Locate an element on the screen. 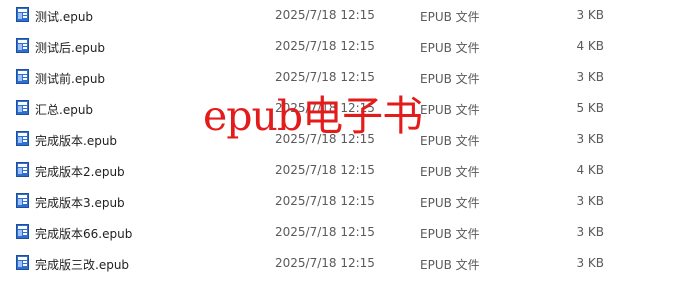  file-row: 汇总.epub 2025/7/18 12:15 EPUB 文件 5 KB is located at coordinates (338, 108).